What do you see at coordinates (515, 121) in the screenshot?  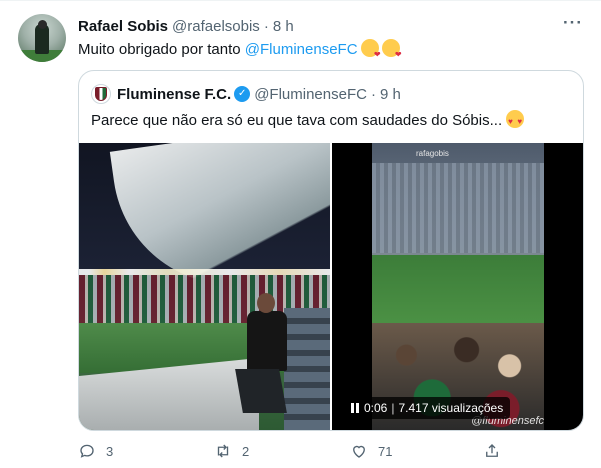 I see `heart-eyes-emoji-icon` at bounding box center [515, 121].